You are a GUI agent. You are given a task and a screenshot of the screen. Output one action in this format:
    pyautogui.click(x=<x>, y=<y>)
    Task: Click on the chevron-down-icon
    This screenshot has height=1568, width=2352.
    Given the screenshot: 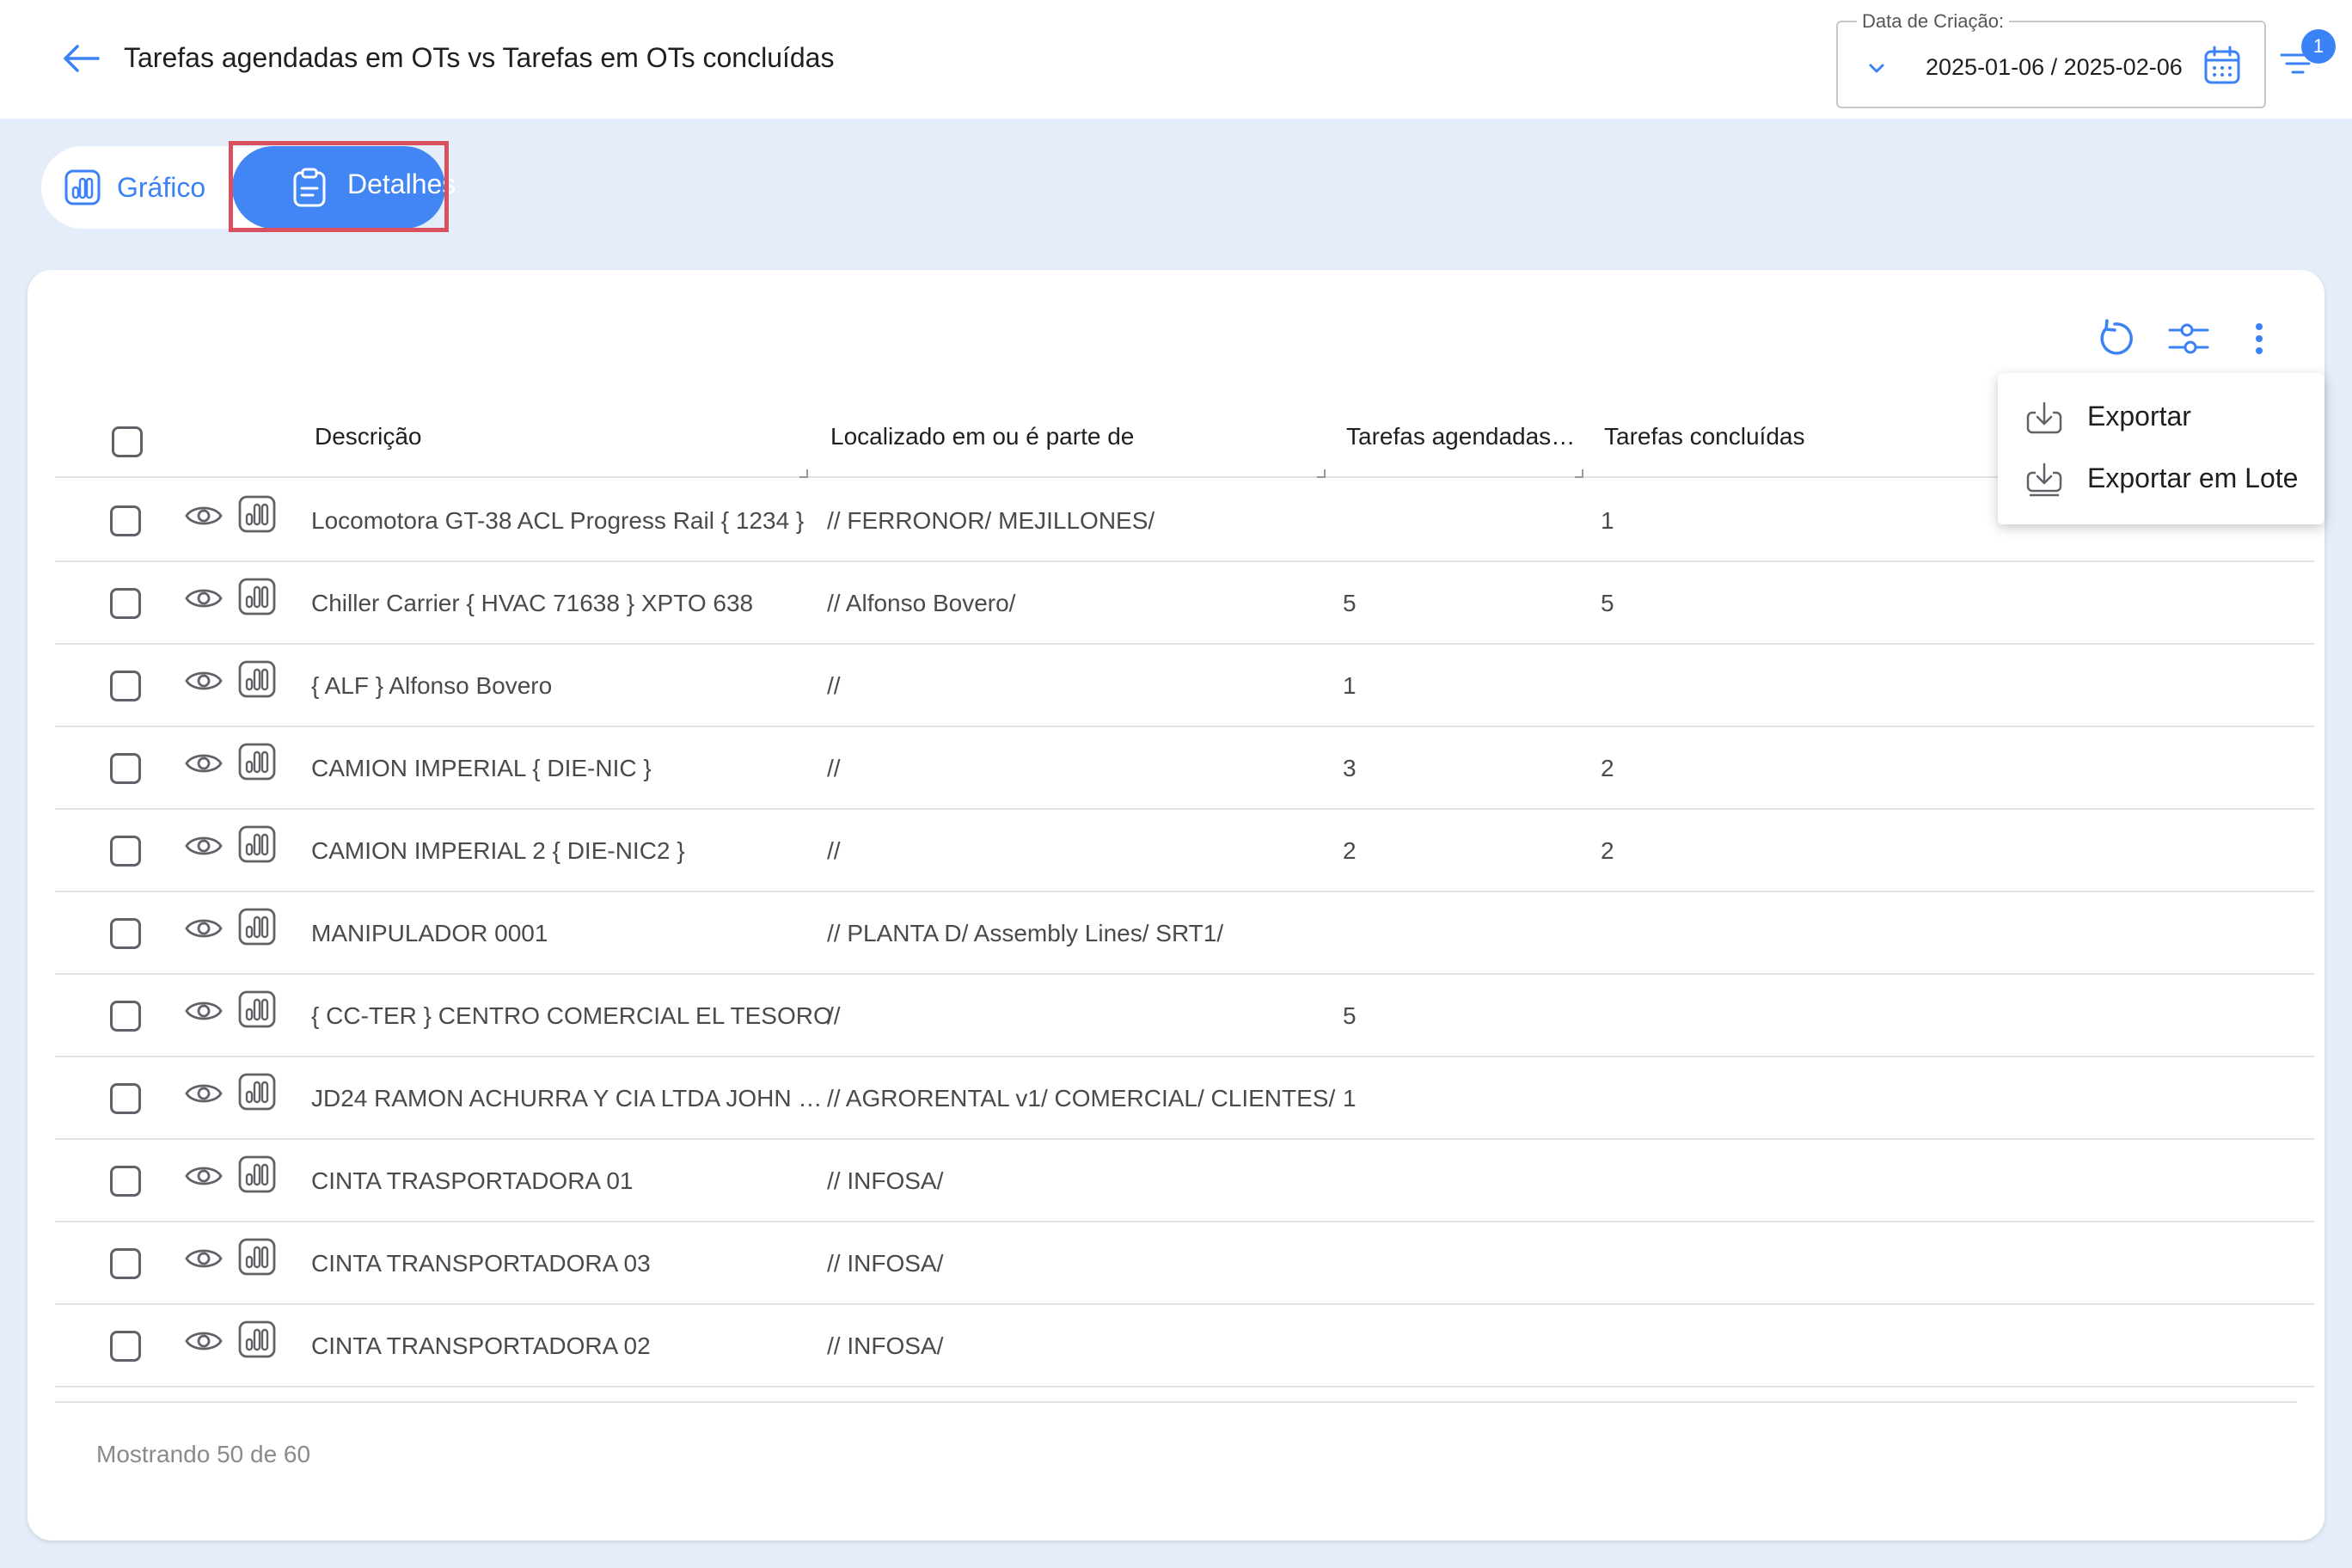 What is the action you would take?
    pyautogui.click(x=1876, y=68)
    